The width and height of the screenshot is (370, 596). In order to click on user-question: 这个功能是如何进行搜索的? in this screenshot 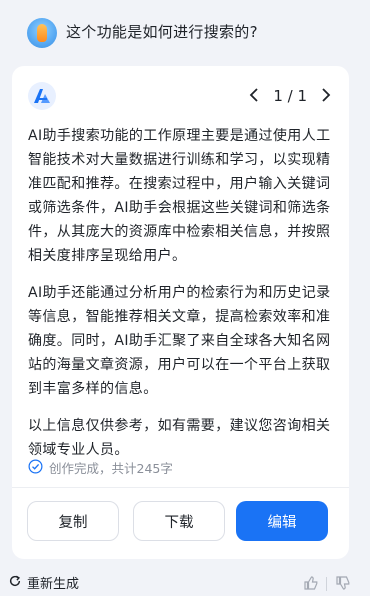, I will do `click(162, 32)`.